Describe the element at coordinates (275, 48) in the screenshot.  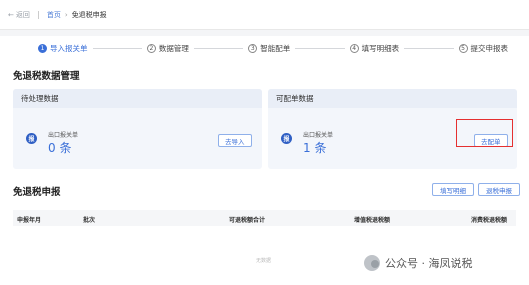
I see `step-label: 智能配单` at that location.